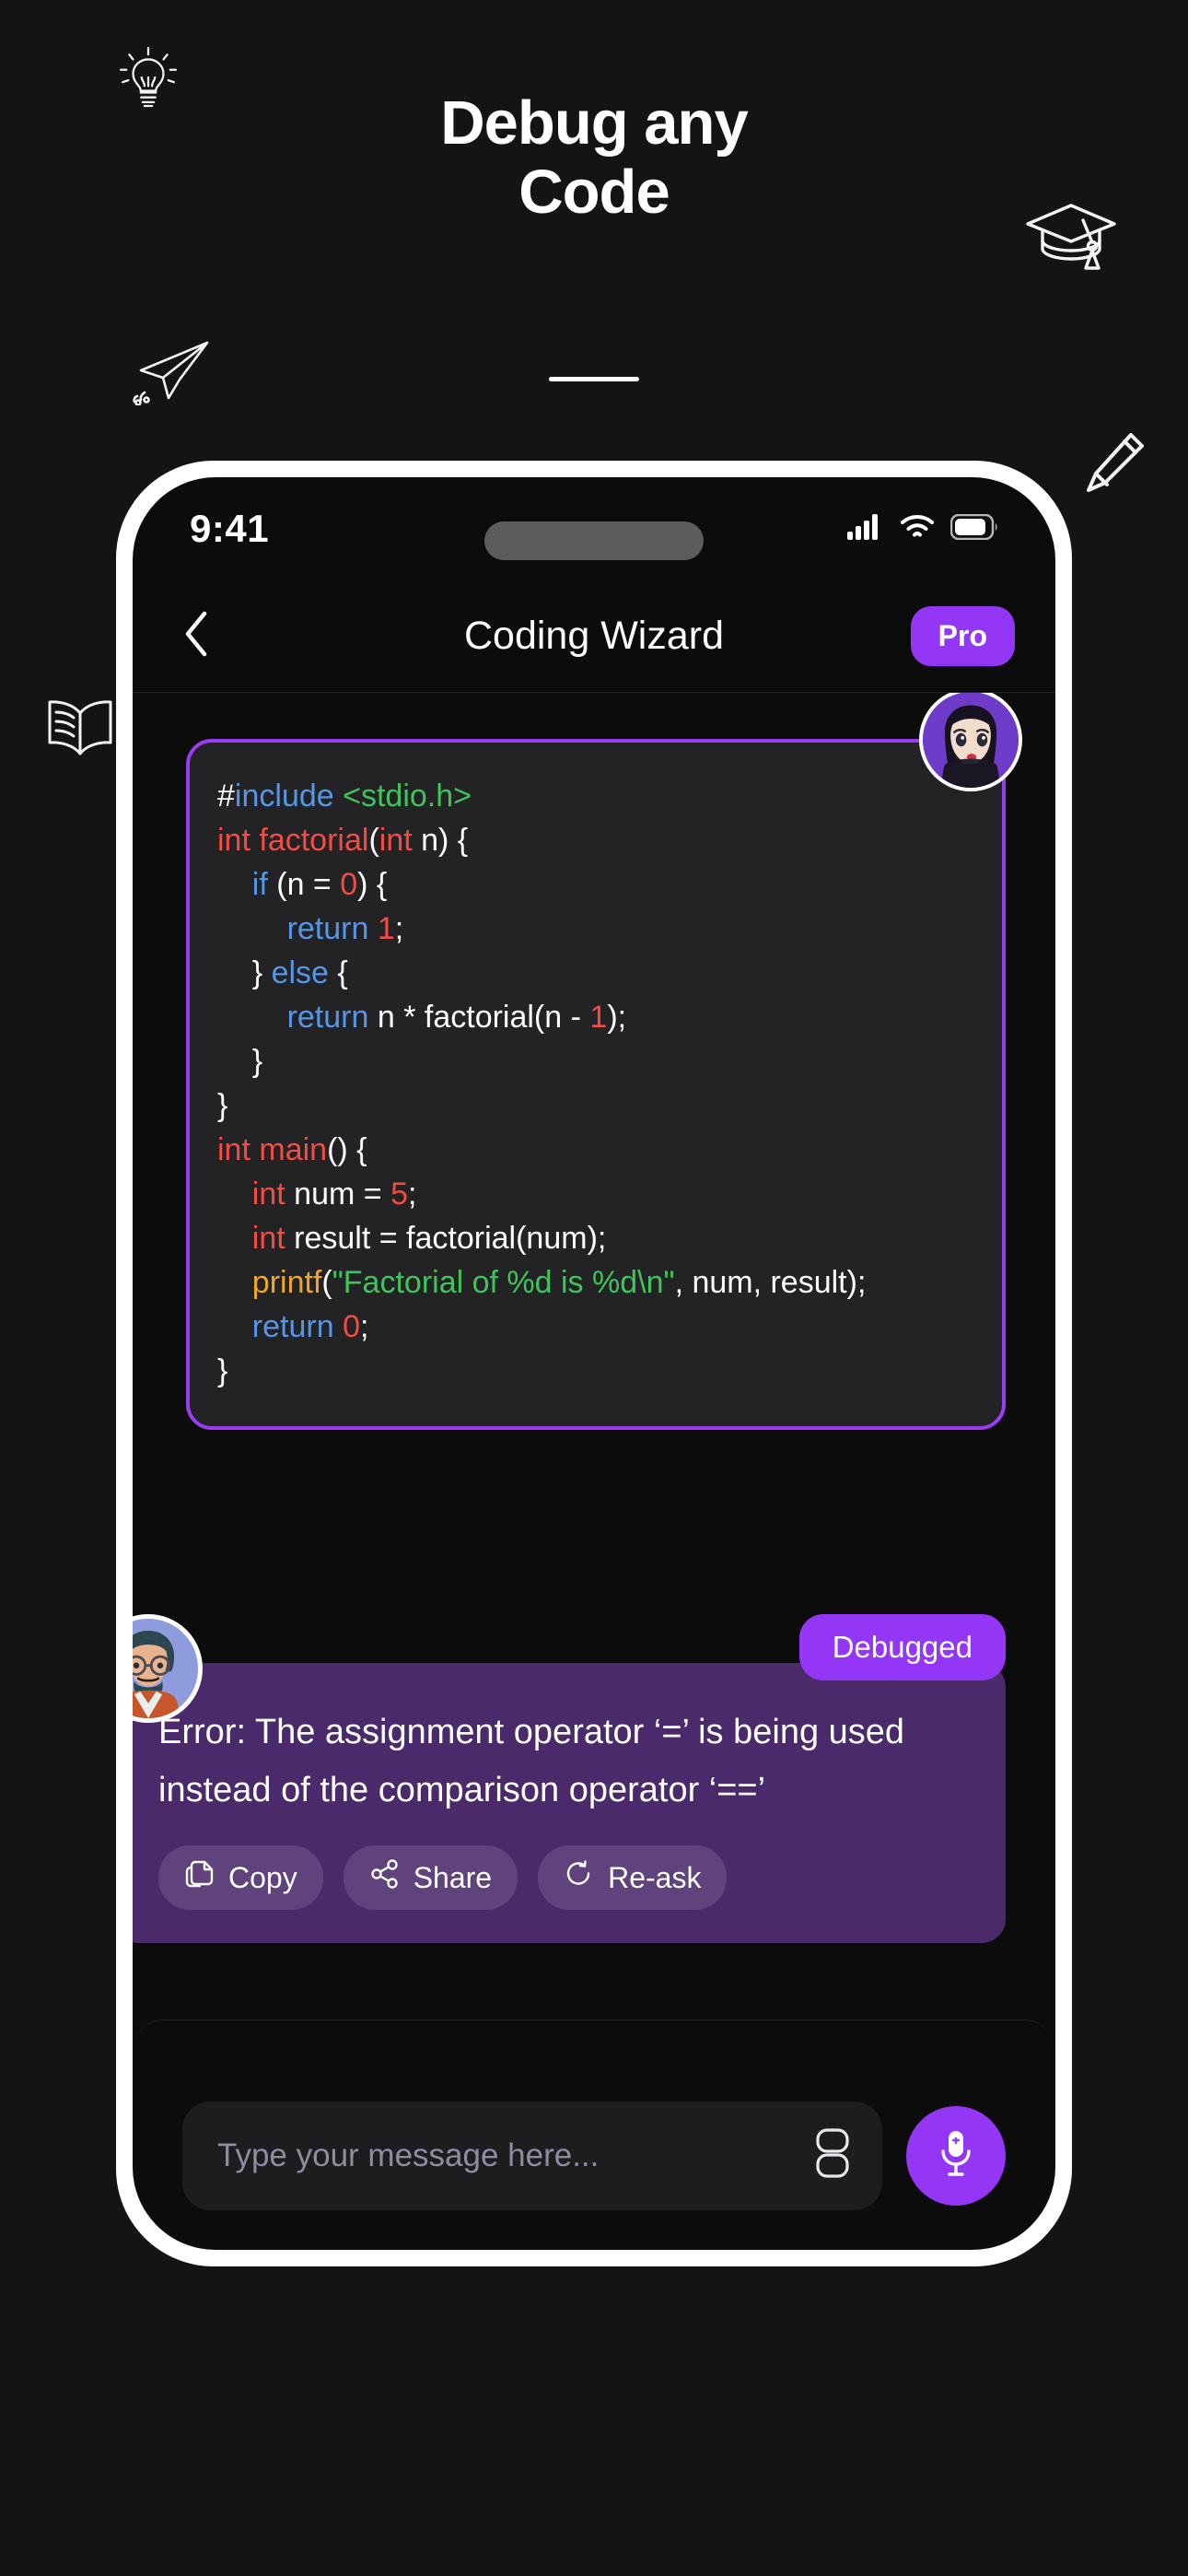  Describe the element at coordinates (595, 1327) in the screenshot. I see `code-line: return 0;` at that location.